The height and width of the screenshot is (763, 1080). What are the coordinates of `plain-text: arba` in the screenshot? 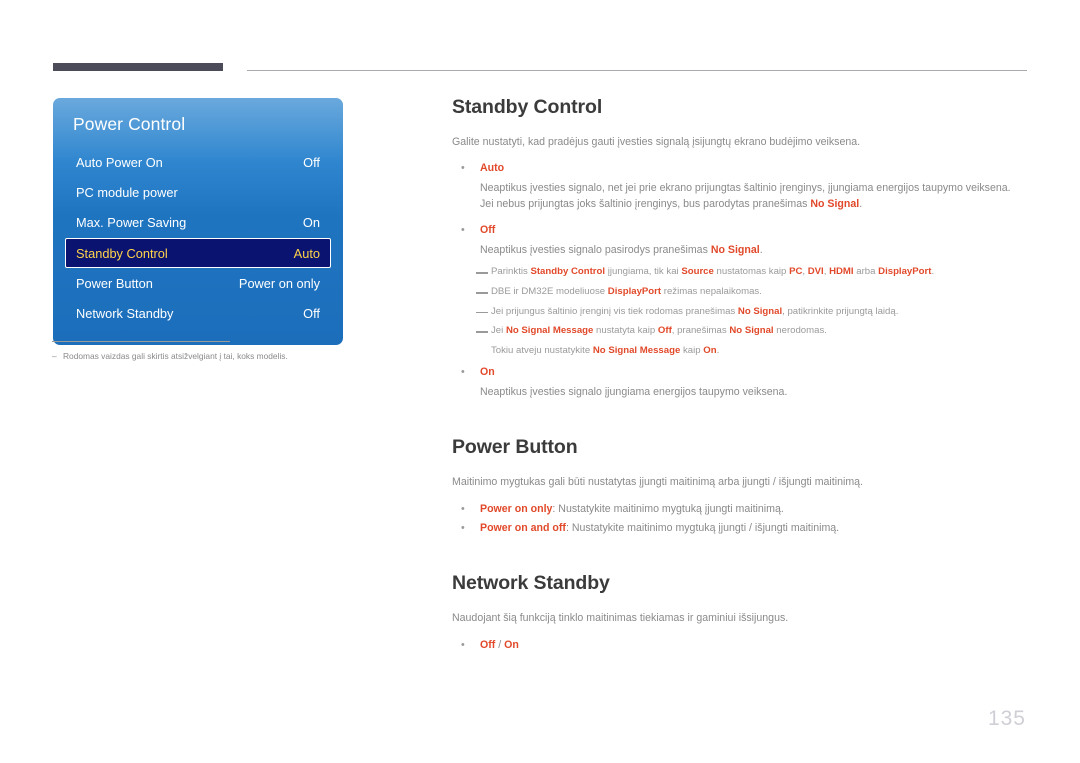 It's located at (866, 272).